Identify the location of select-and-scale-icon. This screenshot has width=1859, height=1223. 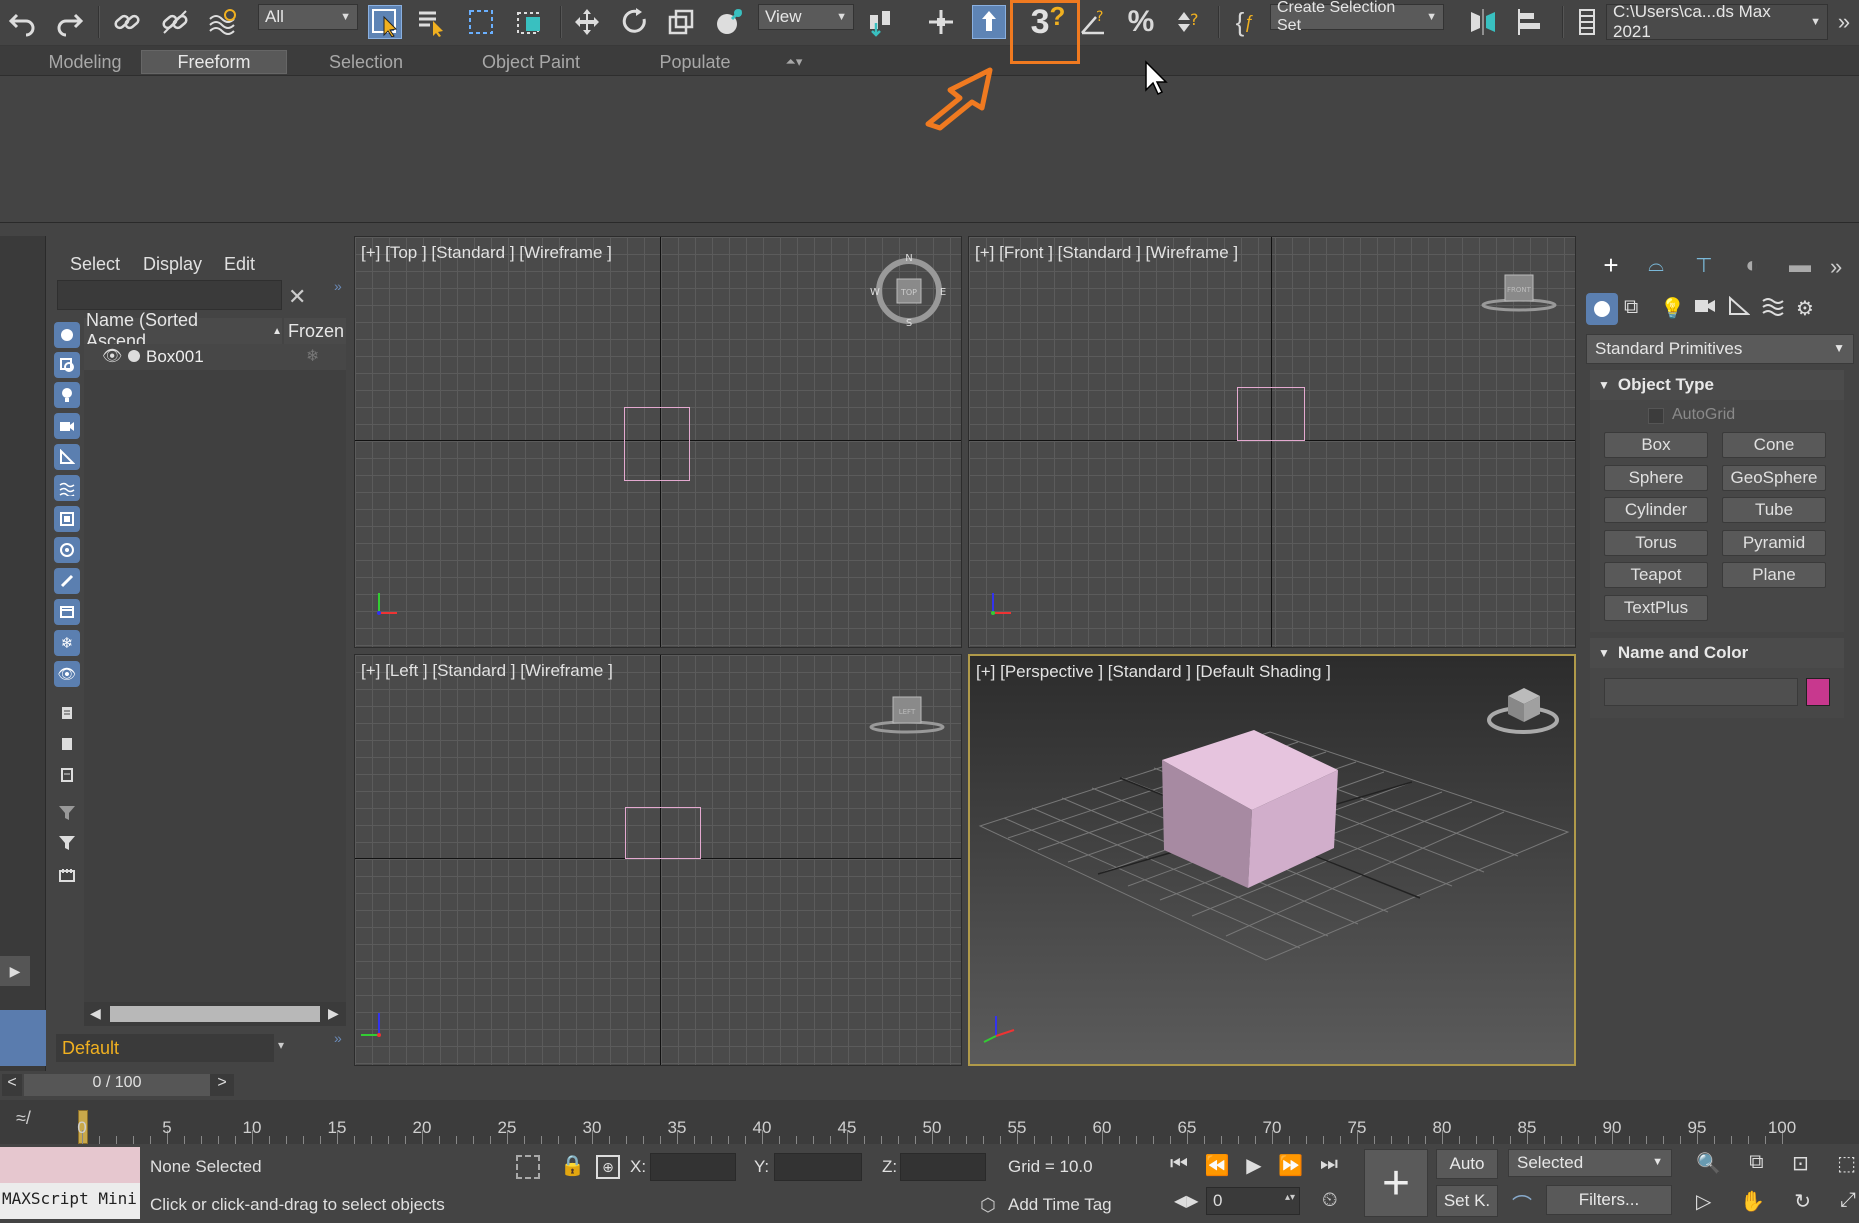
(681, 22).